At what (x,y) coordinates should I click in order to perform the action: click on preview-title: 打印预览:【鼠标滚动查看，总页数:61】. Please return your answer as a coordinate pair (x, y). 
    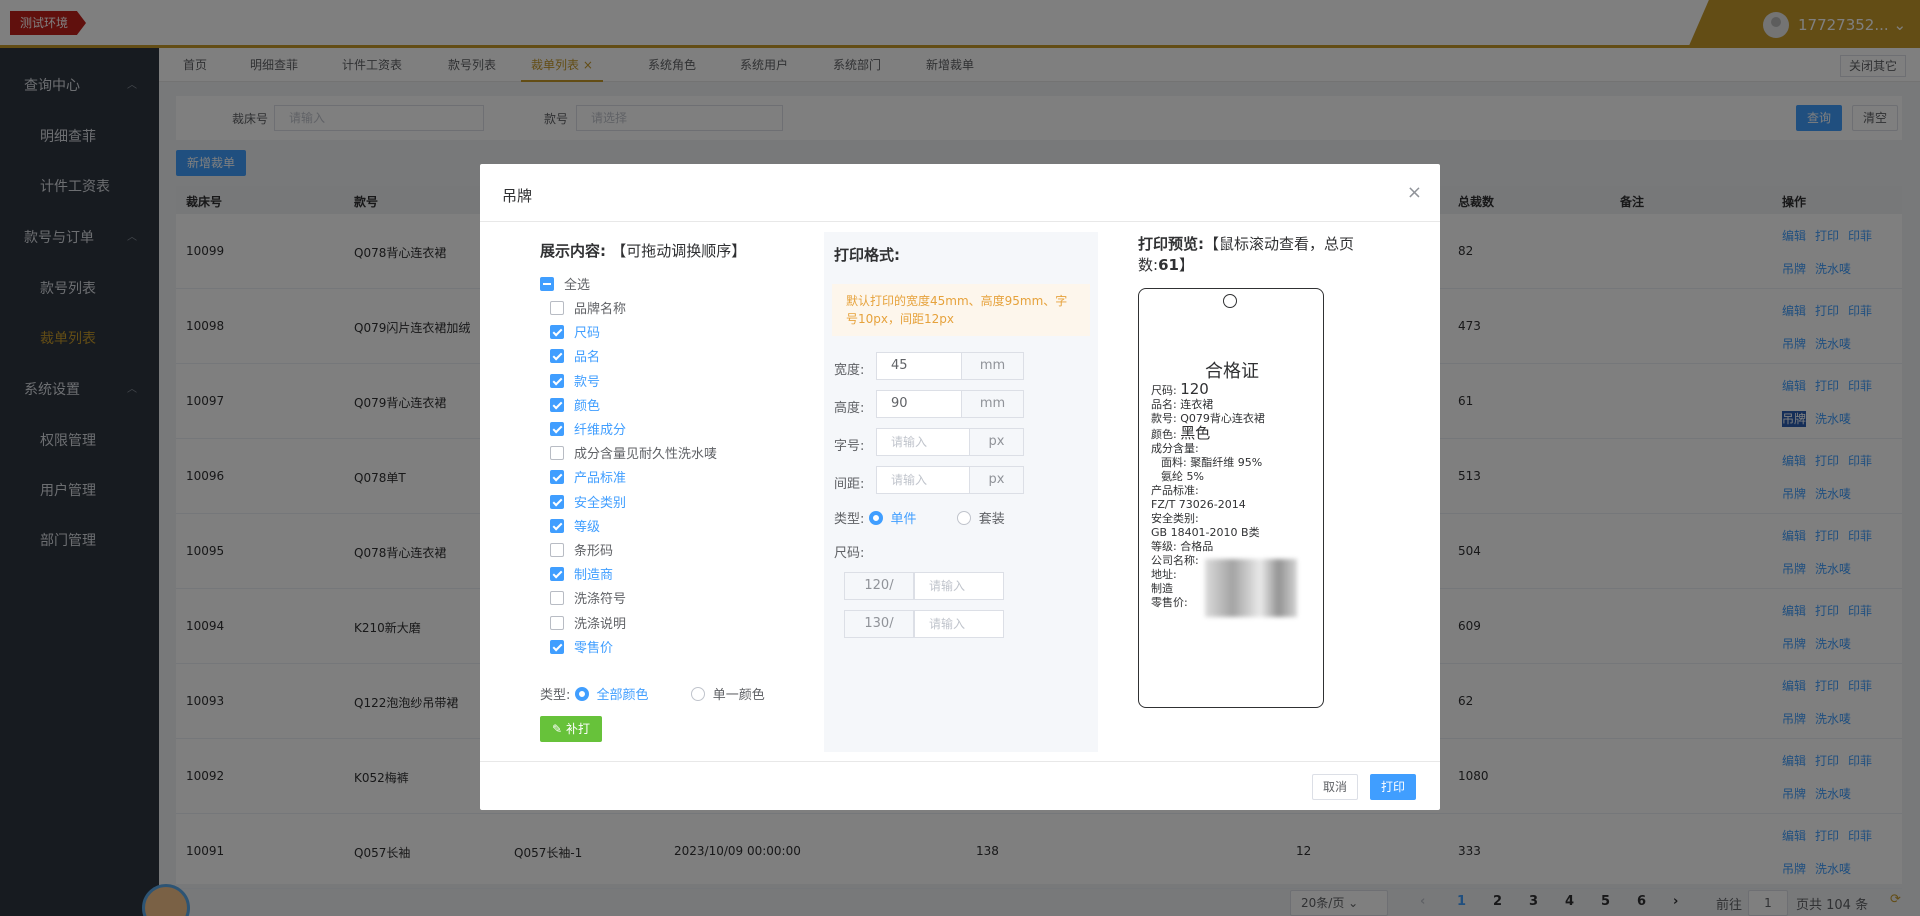
    Looking at the image, I should click on (1246, 254).